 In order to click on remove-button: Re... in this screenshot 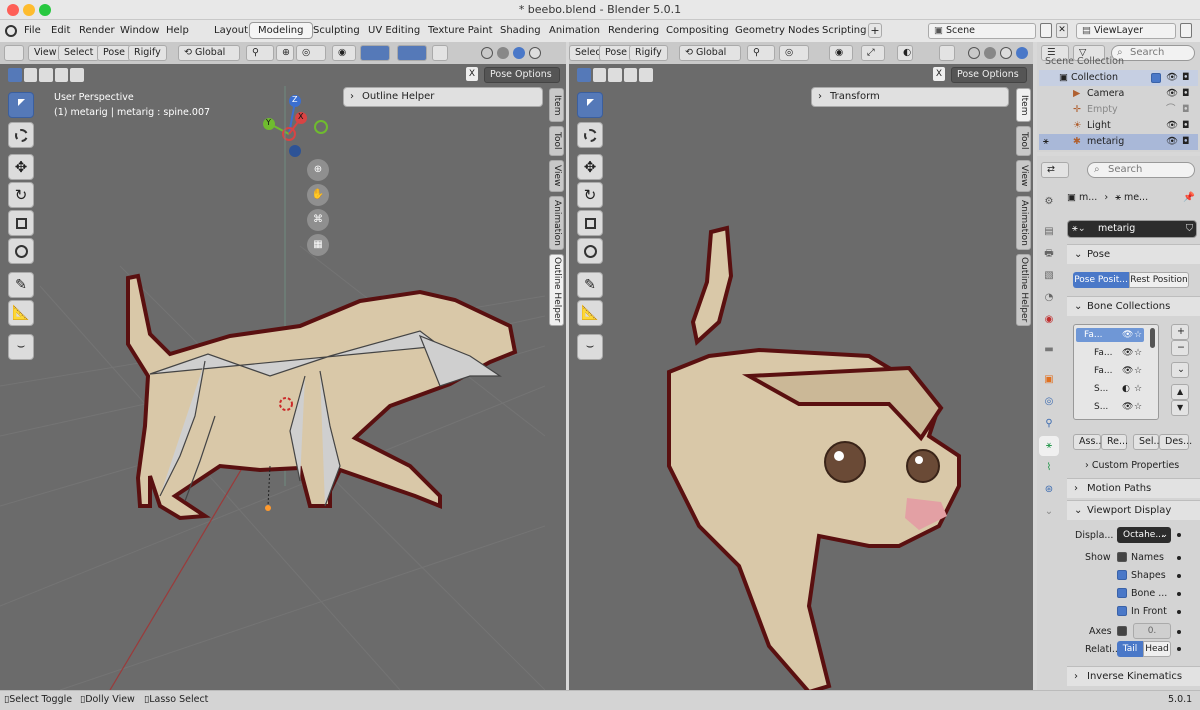, I will do `click(1114, 442)`.